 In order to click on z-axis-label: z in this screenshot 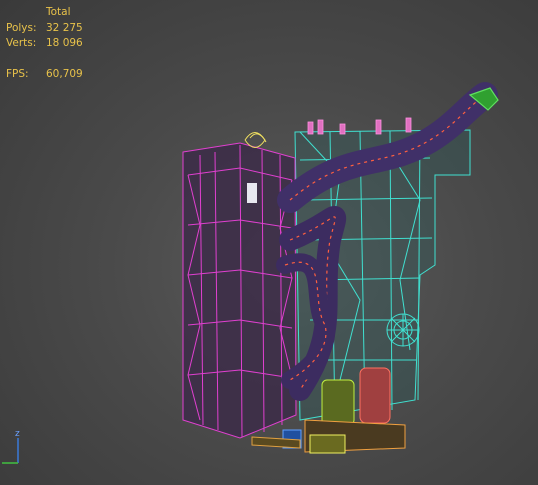, I will do `click(17, 434)`.